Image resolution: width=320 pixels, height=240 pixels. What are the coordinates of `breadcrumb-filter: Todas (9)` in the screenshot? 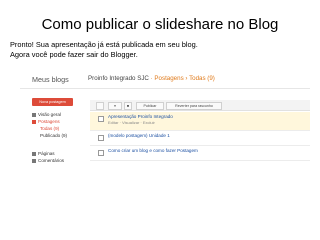 It's located at (202, 78).